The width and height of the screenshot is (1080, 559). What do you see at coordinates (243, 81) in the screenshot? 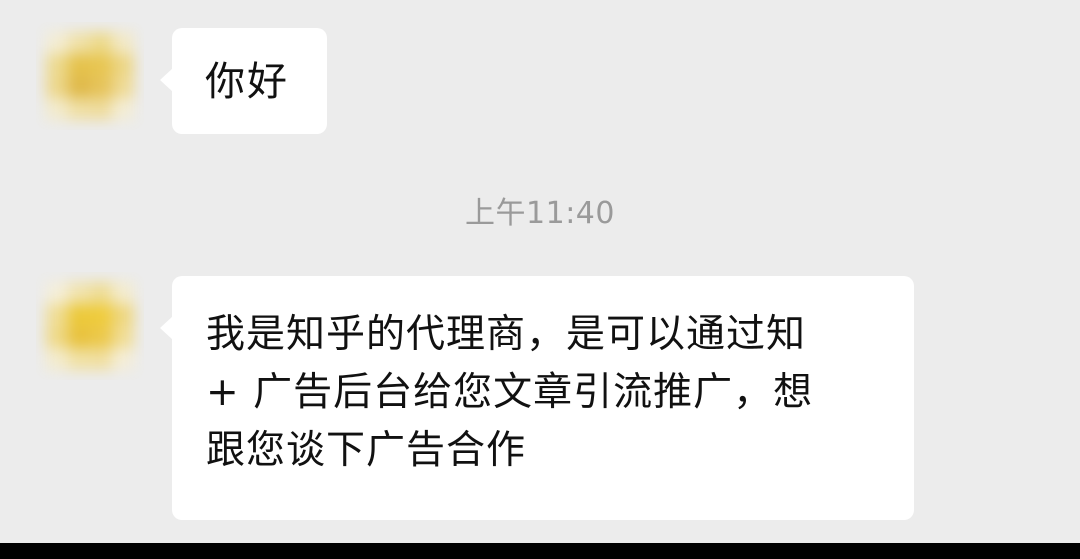
I see `message-bubble: 你好` at bounding box center [243, 81].